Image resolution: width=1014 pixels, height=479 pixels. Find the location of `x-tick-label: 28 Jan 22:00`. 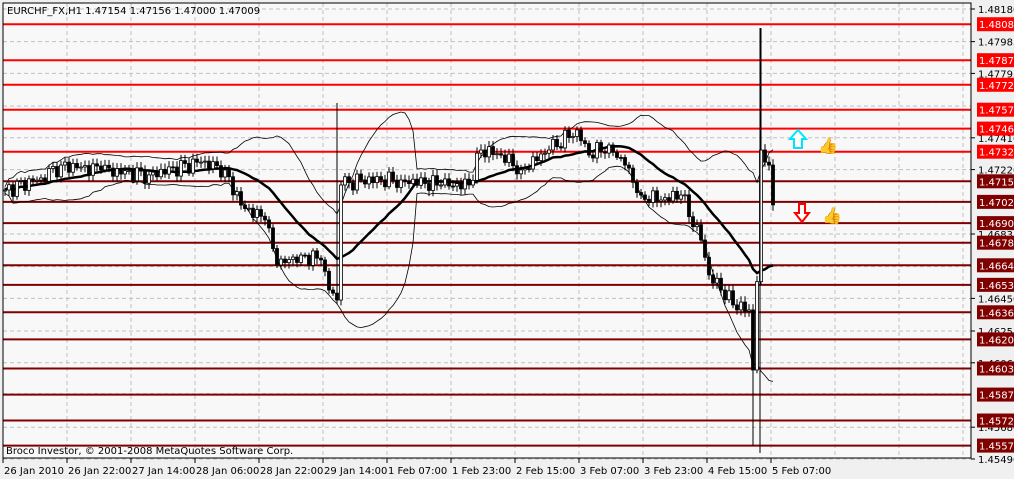

x-tick-label: 28 Jan 22:00 is located at coordinates (291, 471).